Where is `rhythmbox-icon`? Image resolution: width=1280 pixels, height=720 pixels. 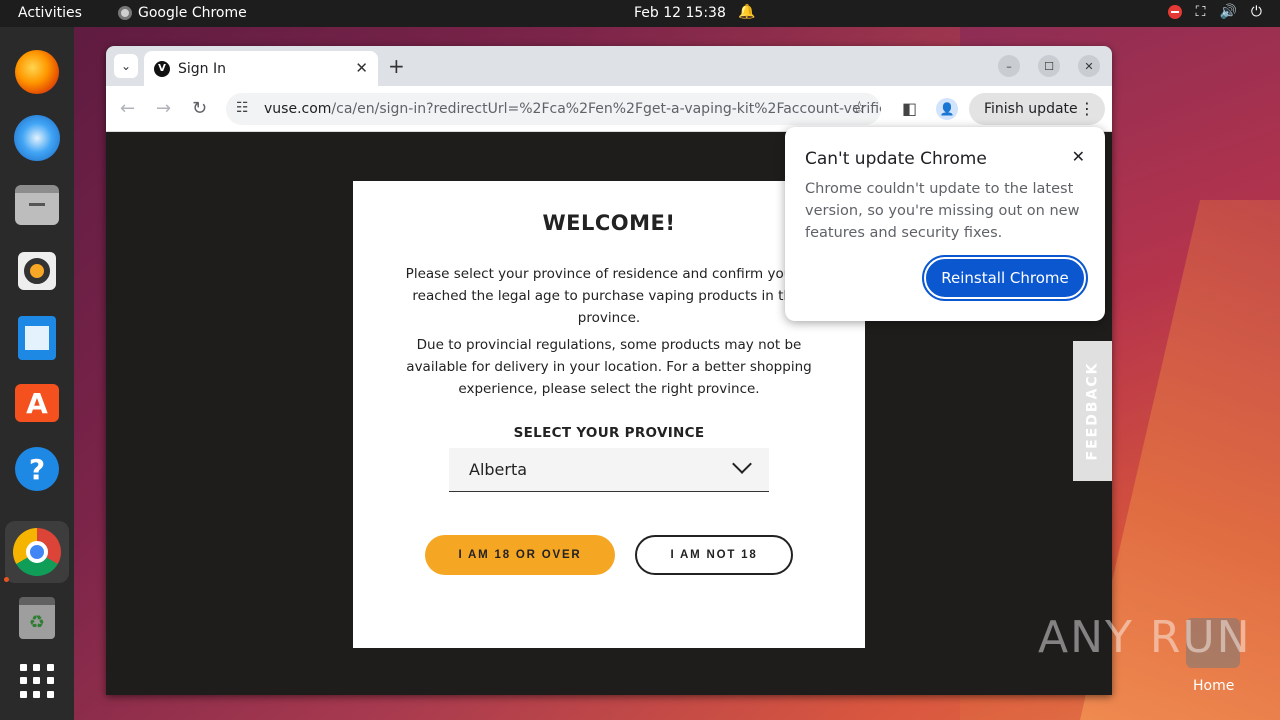
rhythmbox-icon is located at coordinates (37, 271).